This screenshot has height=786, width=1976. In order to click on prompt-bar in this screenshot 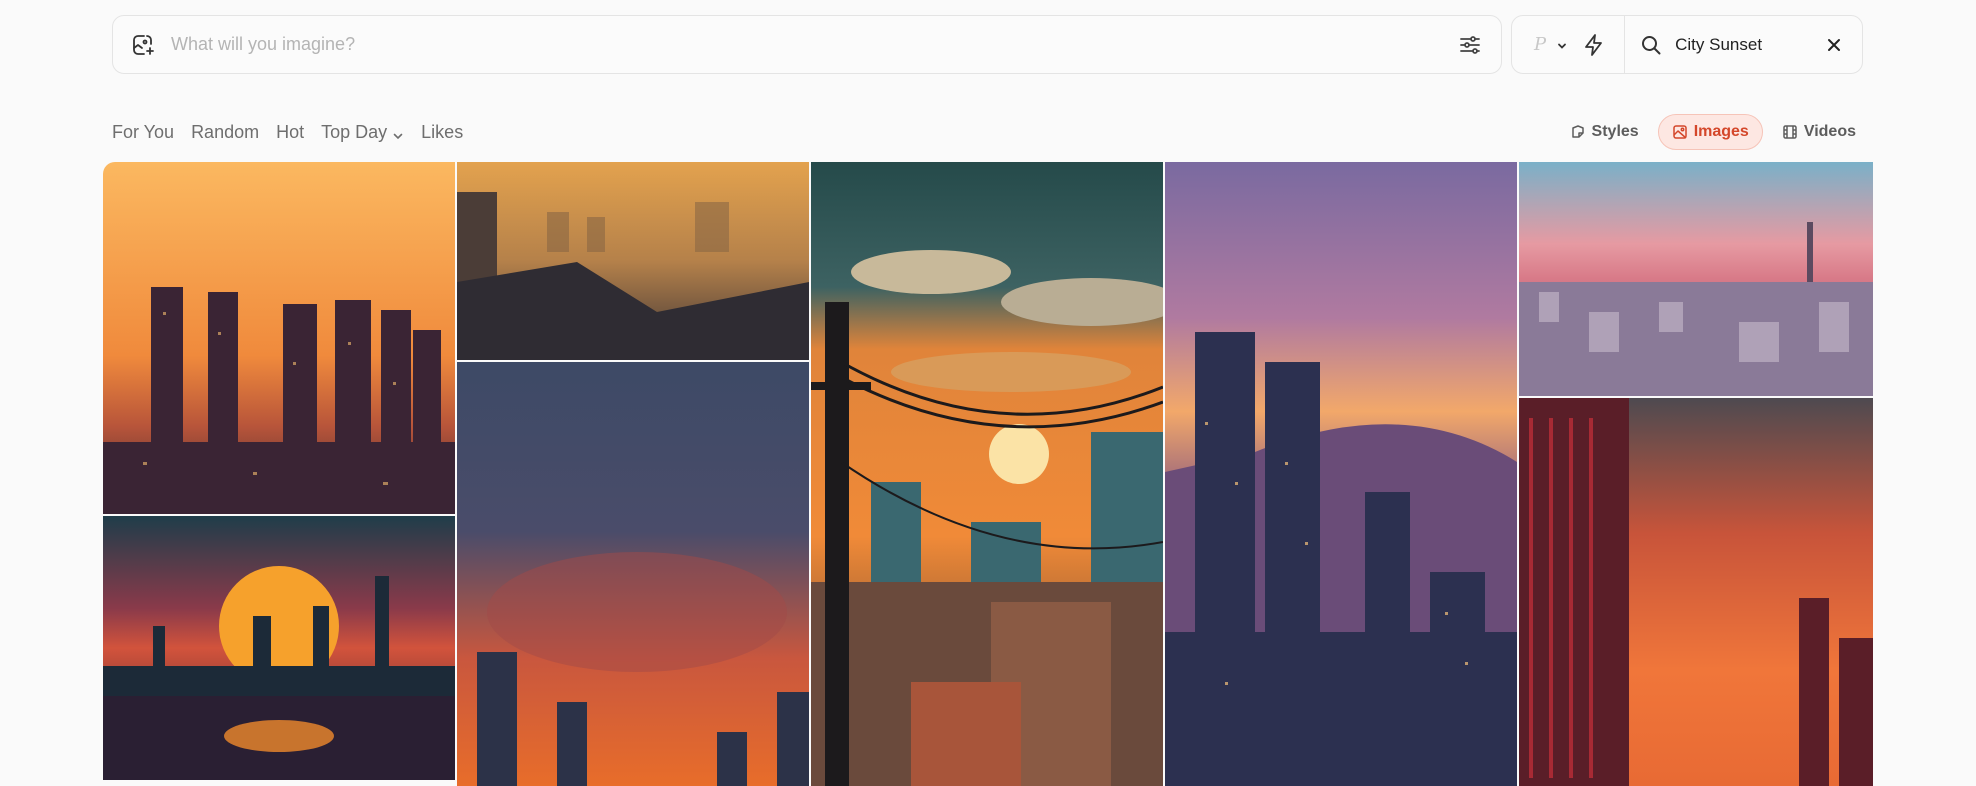, I will do `click(807, 44)`.